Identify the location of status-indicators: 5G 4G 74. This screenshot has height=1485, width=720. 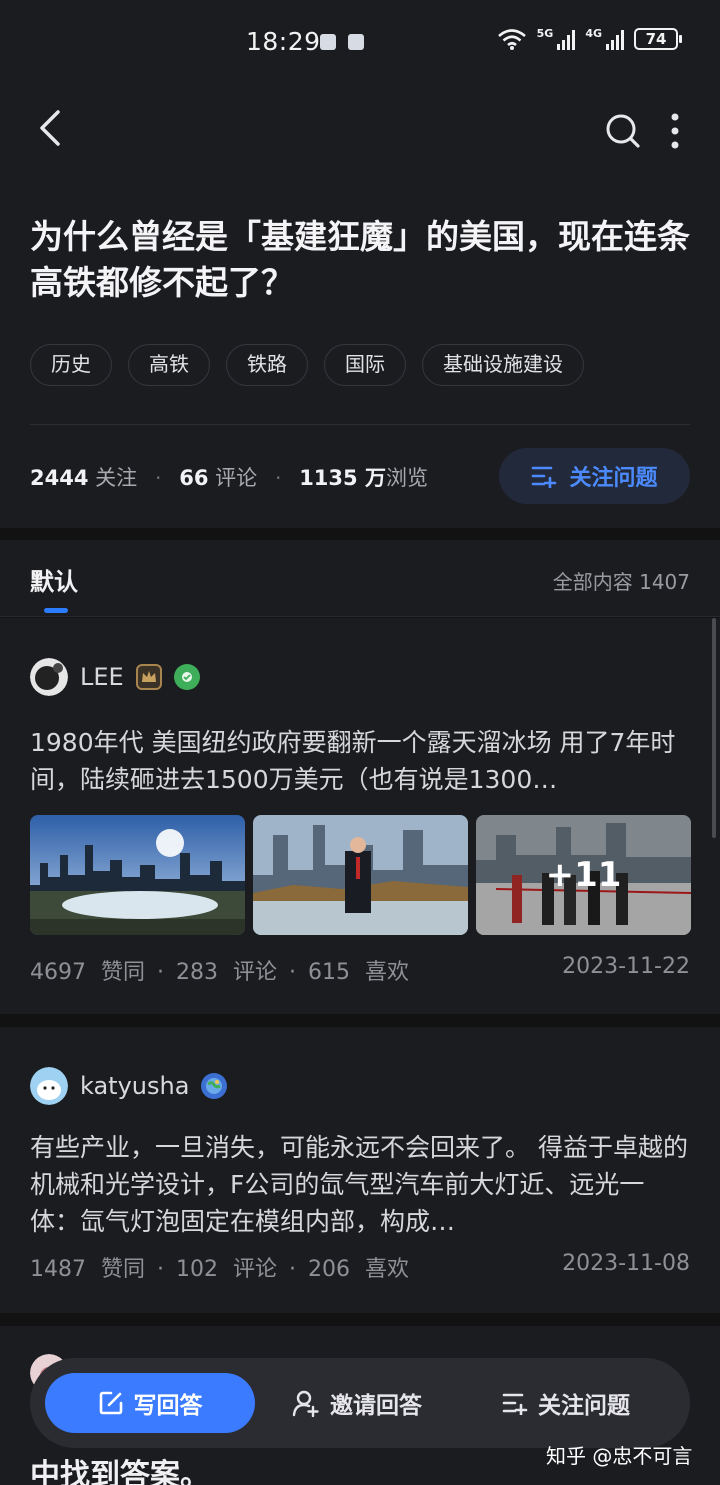
(589, 38).